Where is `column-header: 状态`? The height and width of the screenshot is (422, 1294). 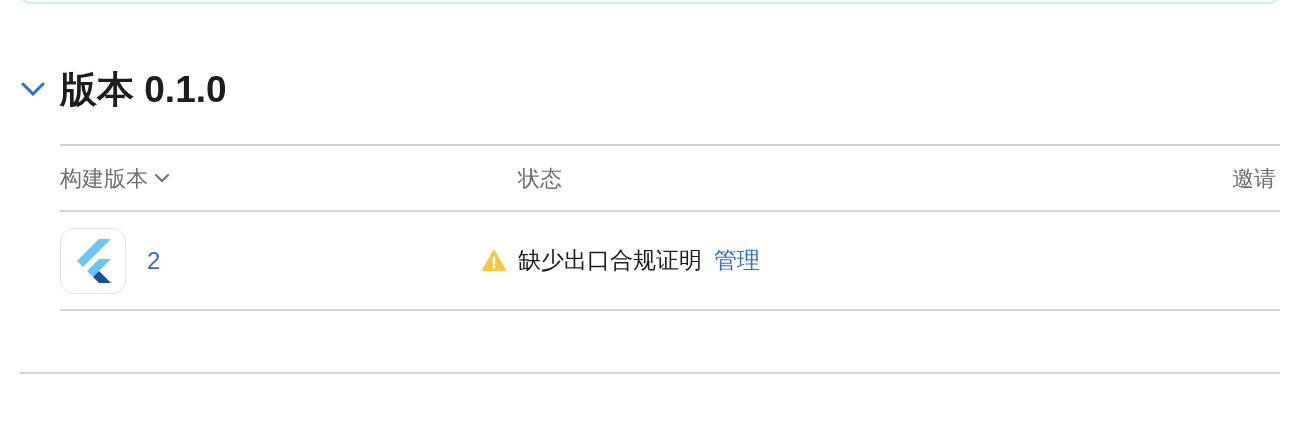
column-header: 状态 is located at coordinates (540, 178).